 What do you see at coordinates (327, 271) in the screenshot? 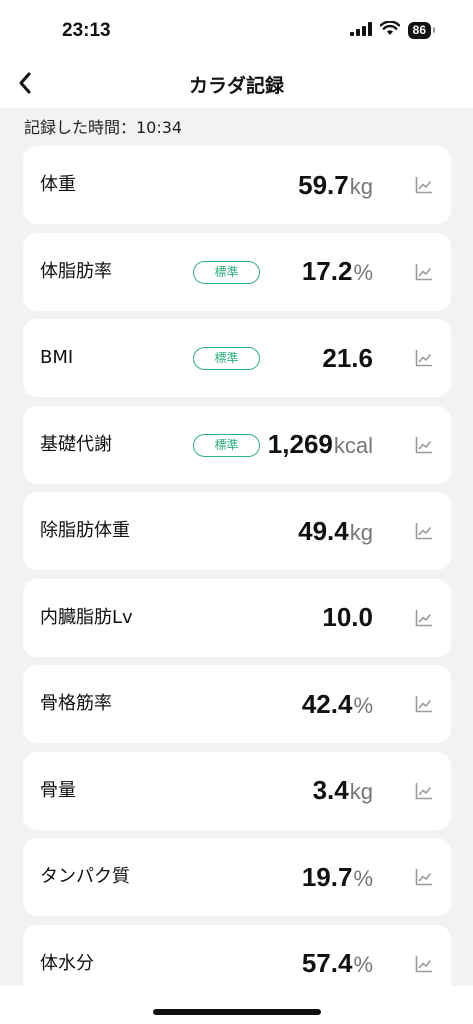
I see `metric-value: 17.2` at bounding box center [327, 271].